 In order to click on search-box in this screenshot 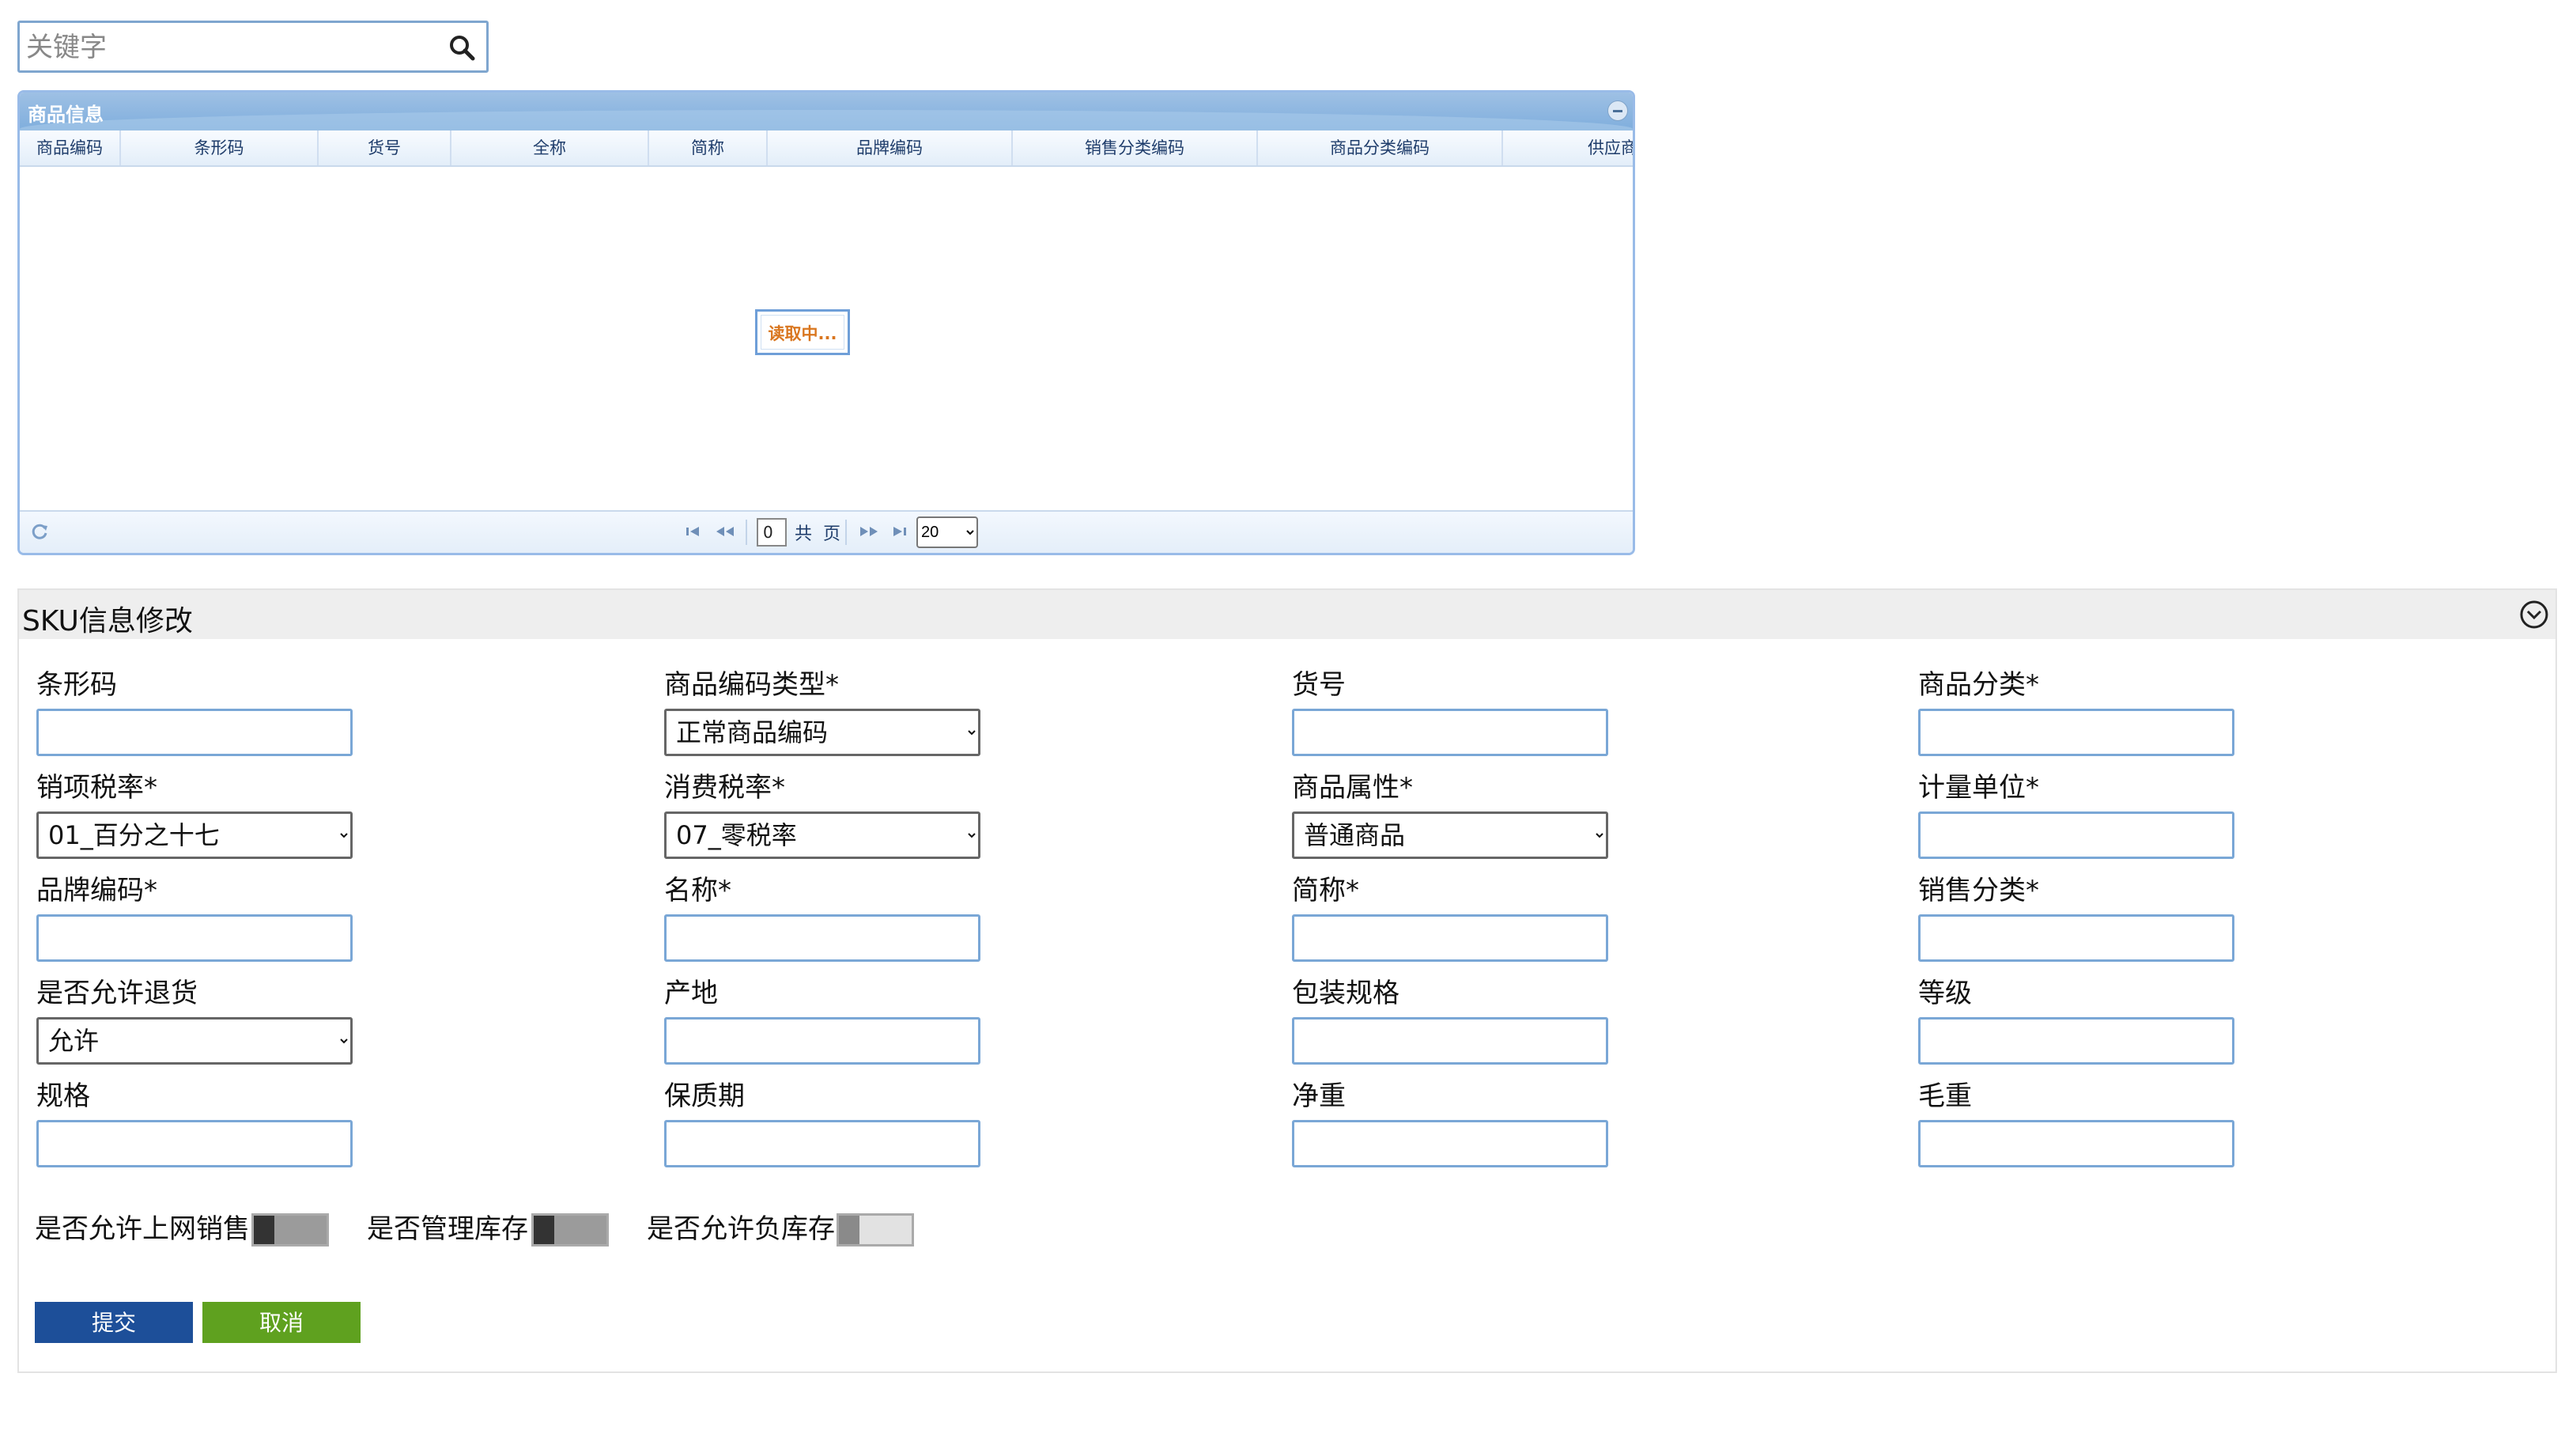, I will do `click(253, 47)`.